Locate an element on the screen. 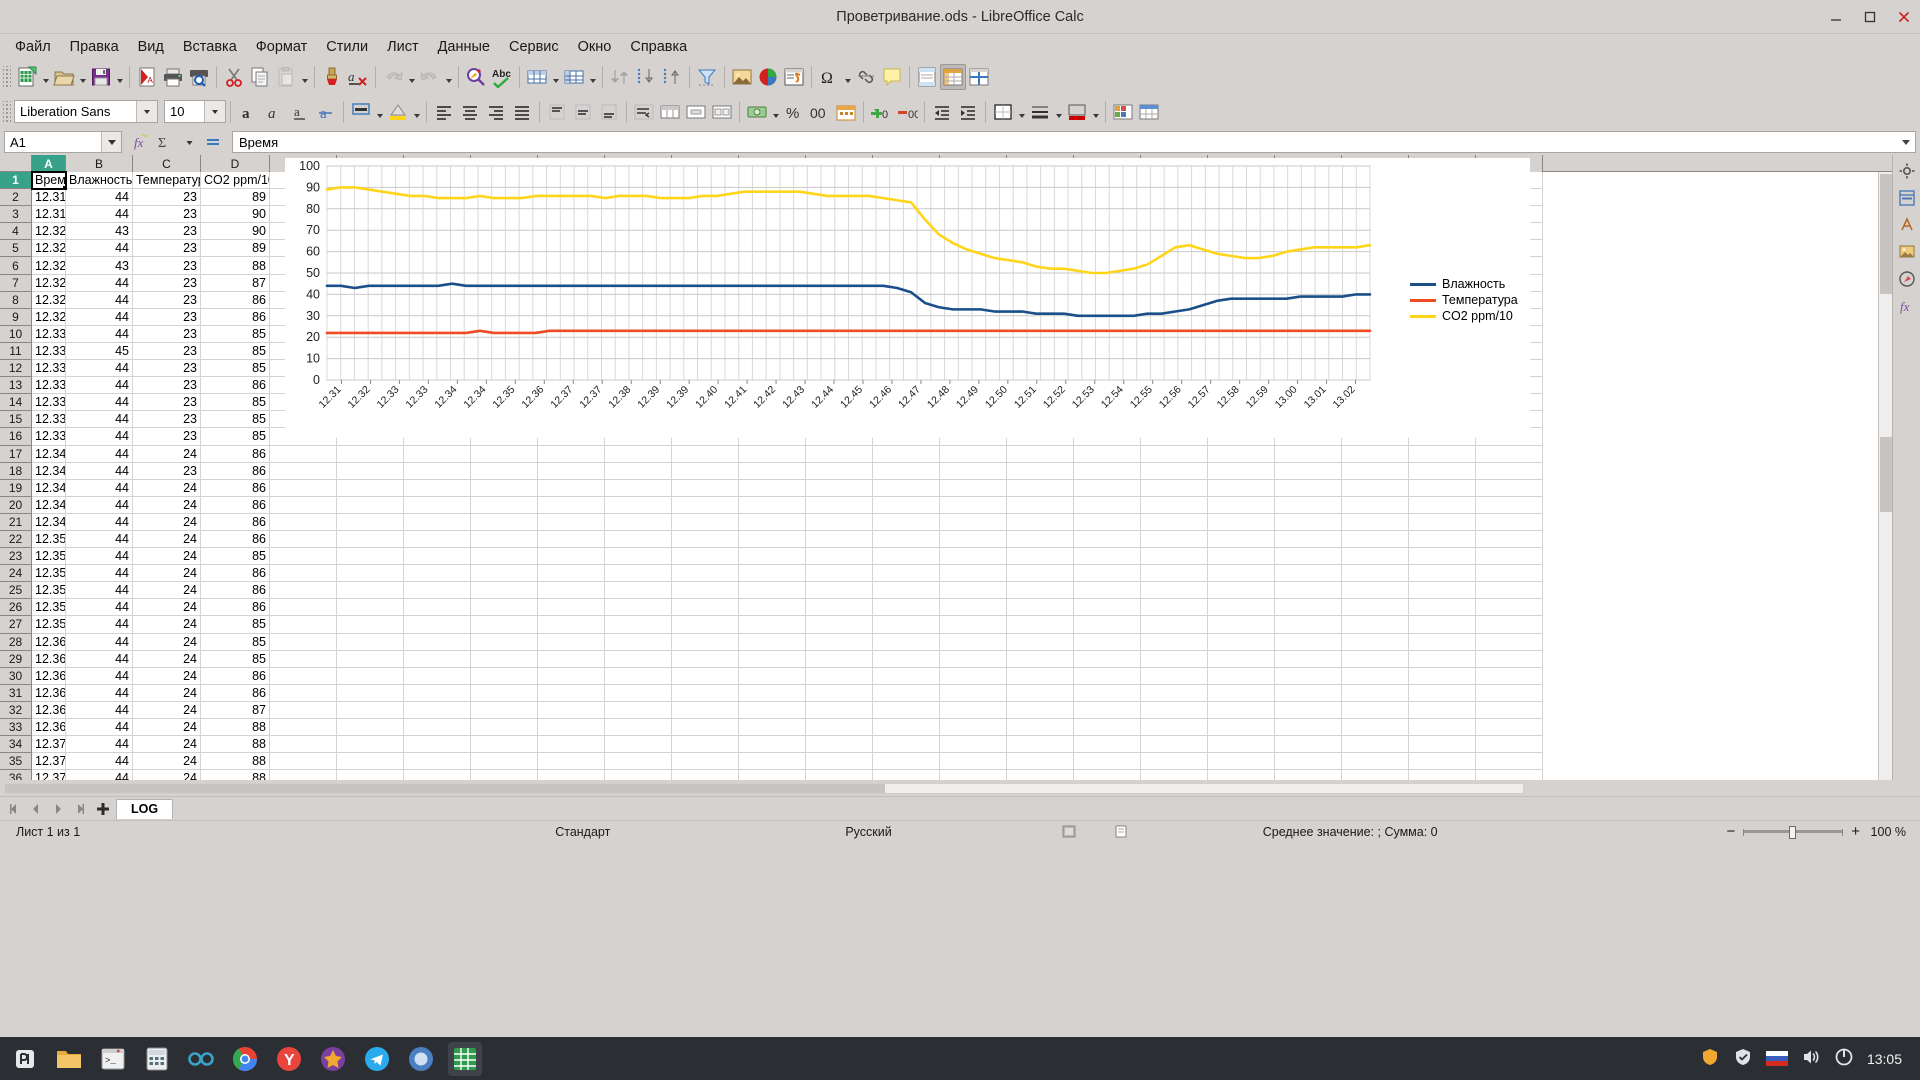 Image resolution: width=1920 pixels, height=1080 pixels. new-document-button is located at coordinates (27, 77).